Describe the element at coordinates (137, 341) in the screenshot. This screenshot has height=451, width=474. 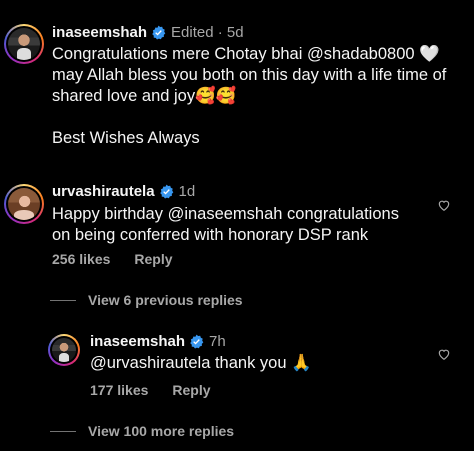
I see `reply-username: inaseemshah` at that location.